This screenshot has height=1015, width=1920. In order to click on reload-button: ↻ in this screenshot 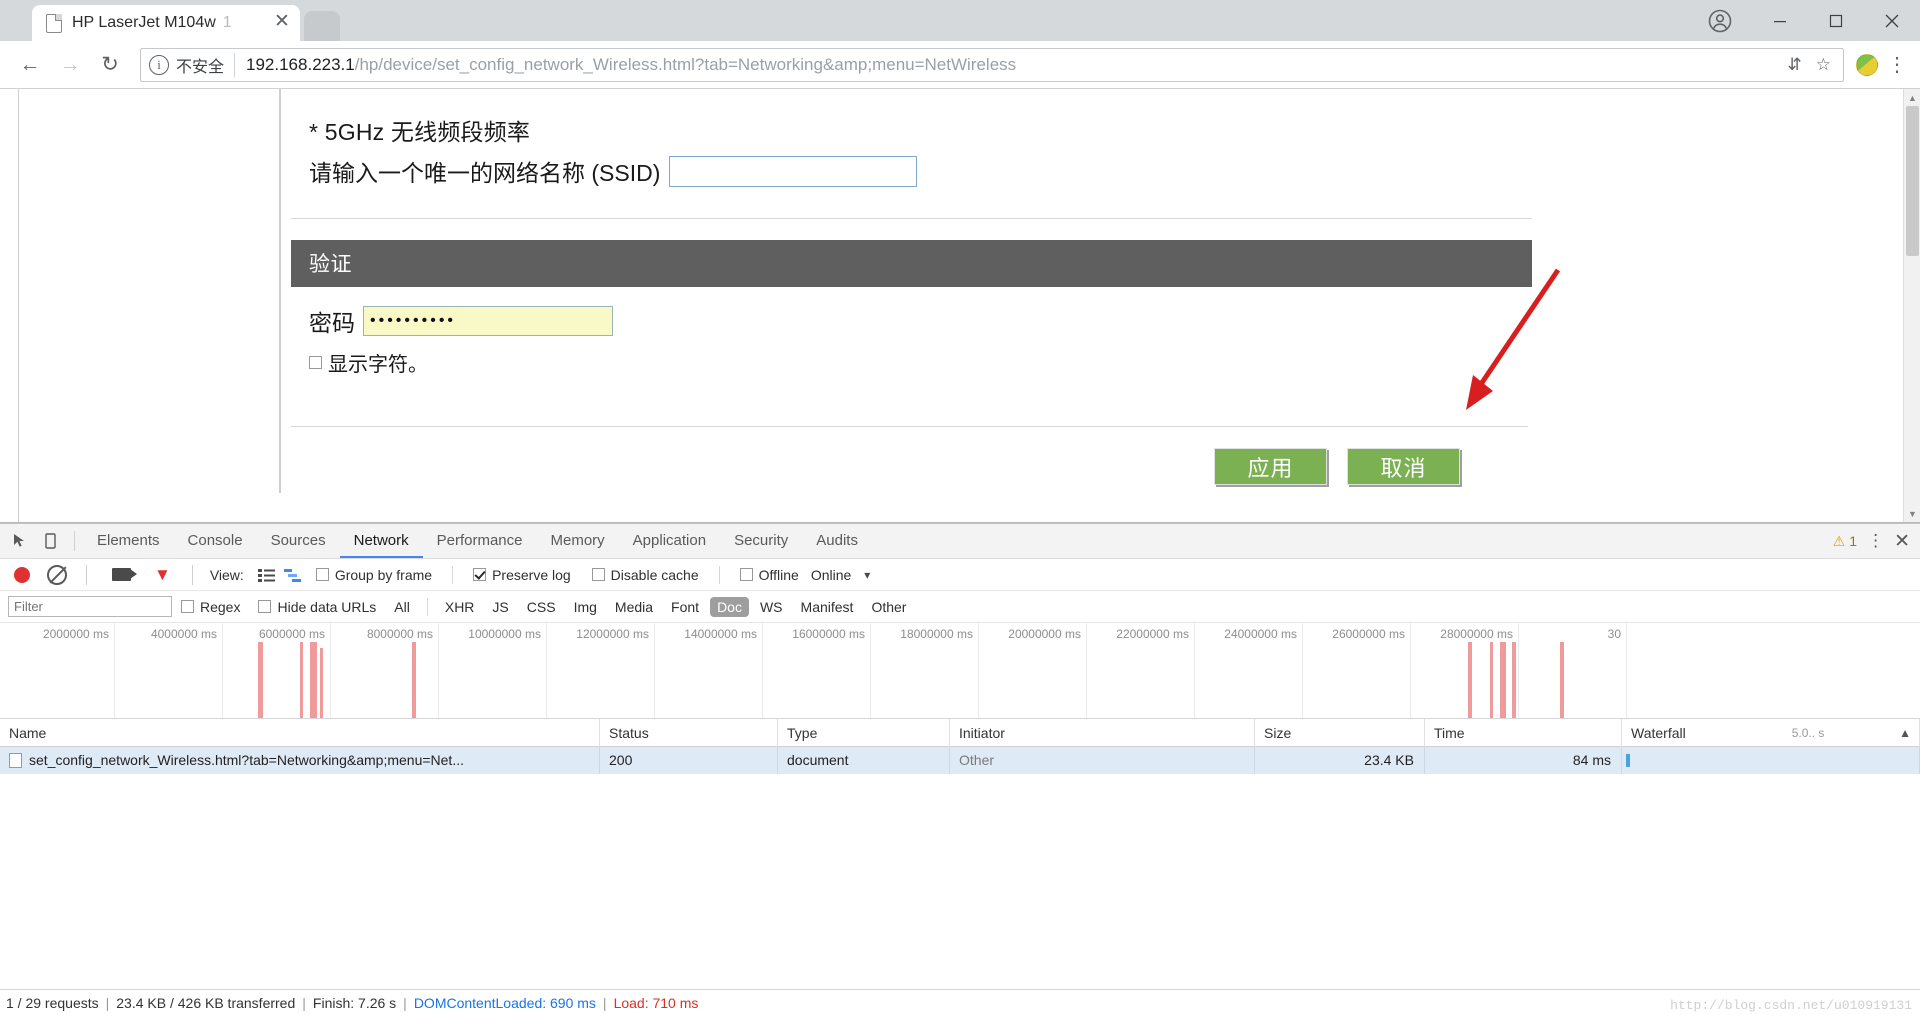, I will do `click(110, 65)`.